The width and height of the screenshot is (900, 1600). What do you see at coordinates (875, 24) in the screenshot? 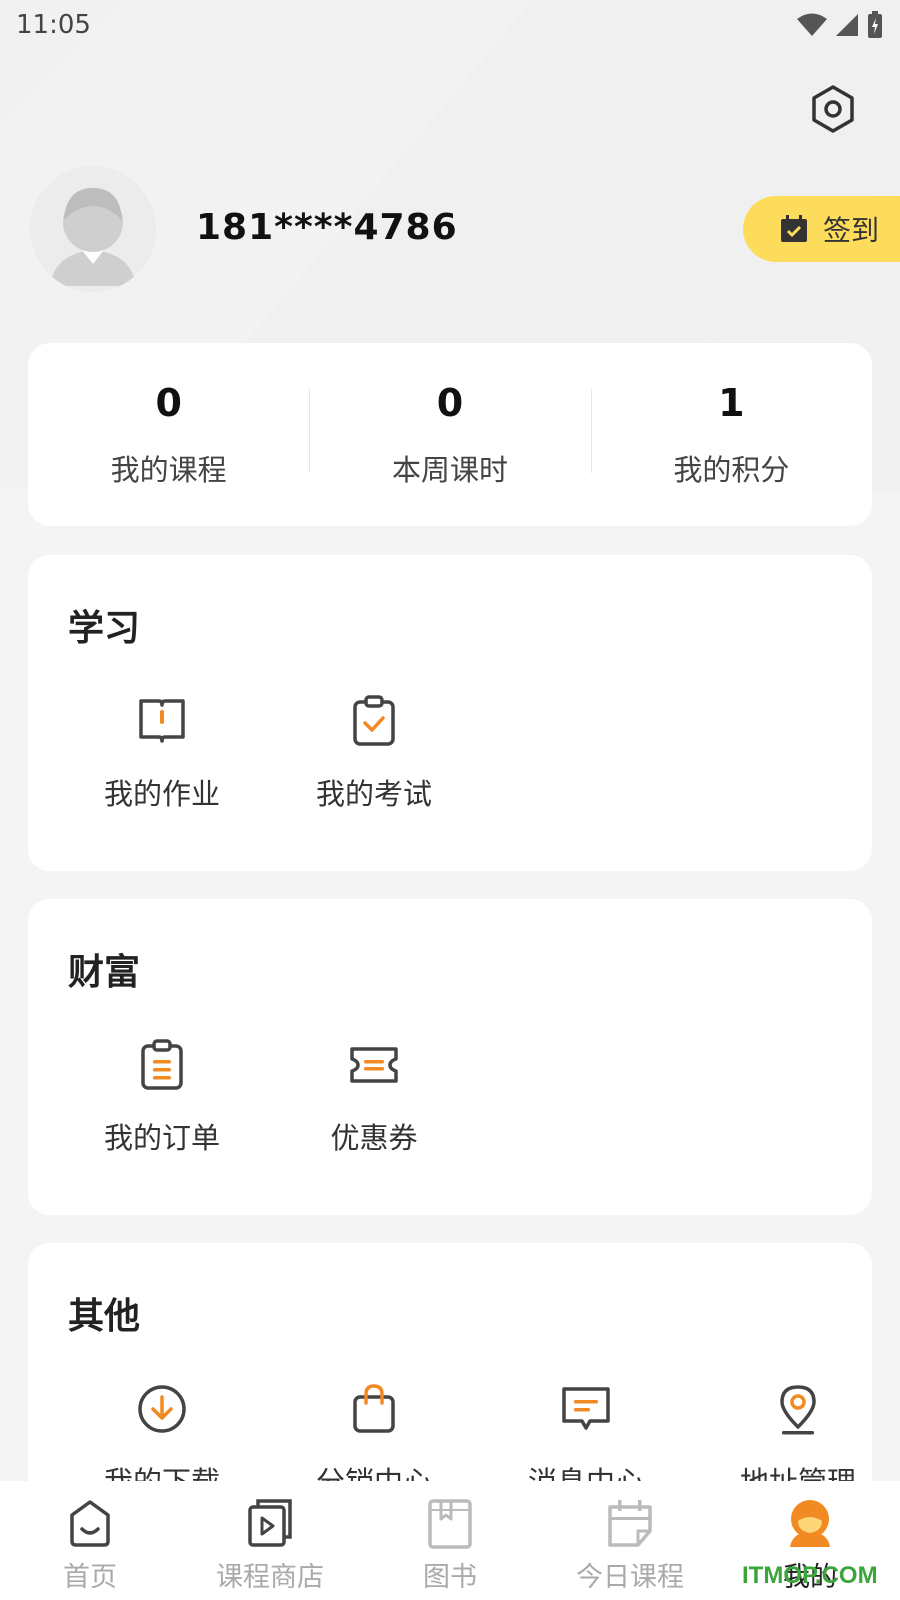
I see `battery-icon` at bounding box center [875, 24].